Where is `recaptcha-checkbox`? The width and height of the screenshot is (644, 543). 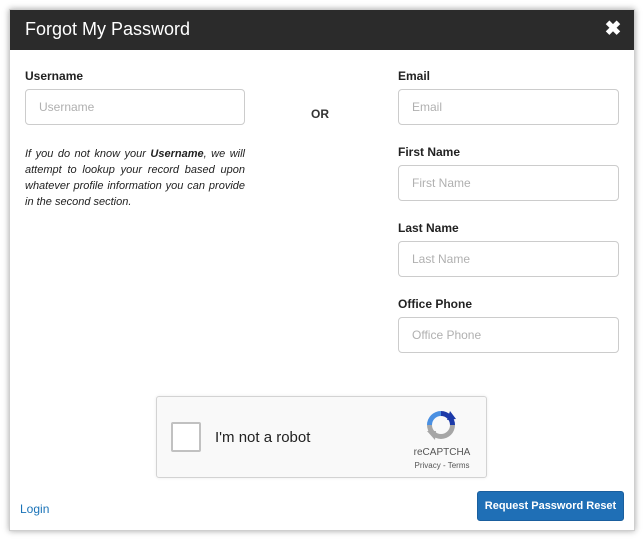 recaptcha-checkbox is located at coordinates (186, 437).